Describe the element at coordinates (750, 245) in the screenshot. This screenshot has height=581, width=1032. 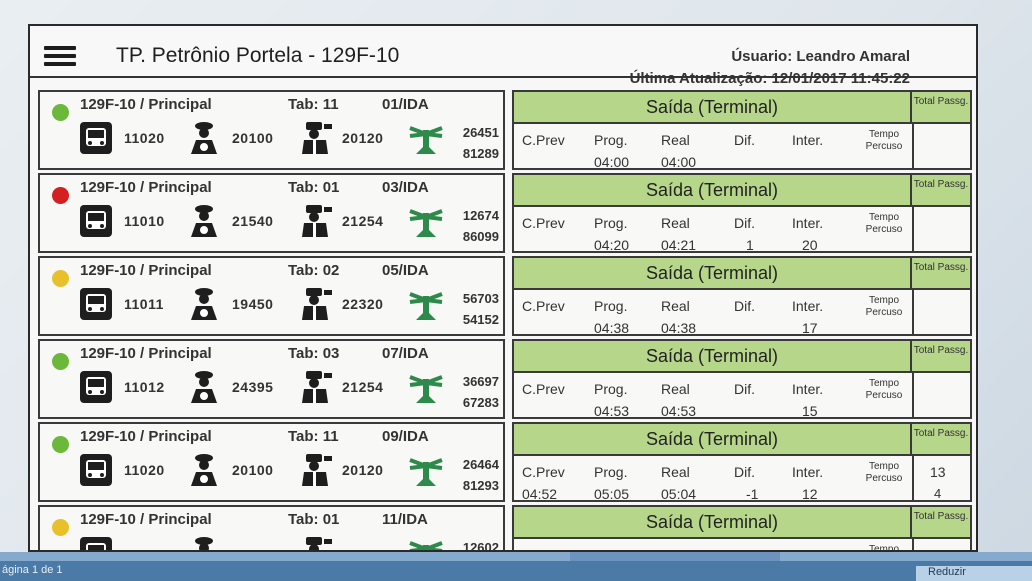
I see `val-dif: 1` at that location.